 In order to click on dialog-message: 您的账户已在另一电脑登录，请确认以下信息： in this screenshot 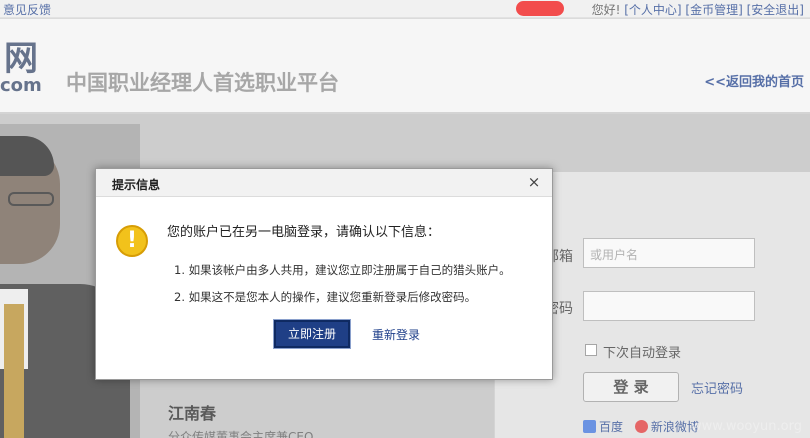, I will do `click(304, 232)`.